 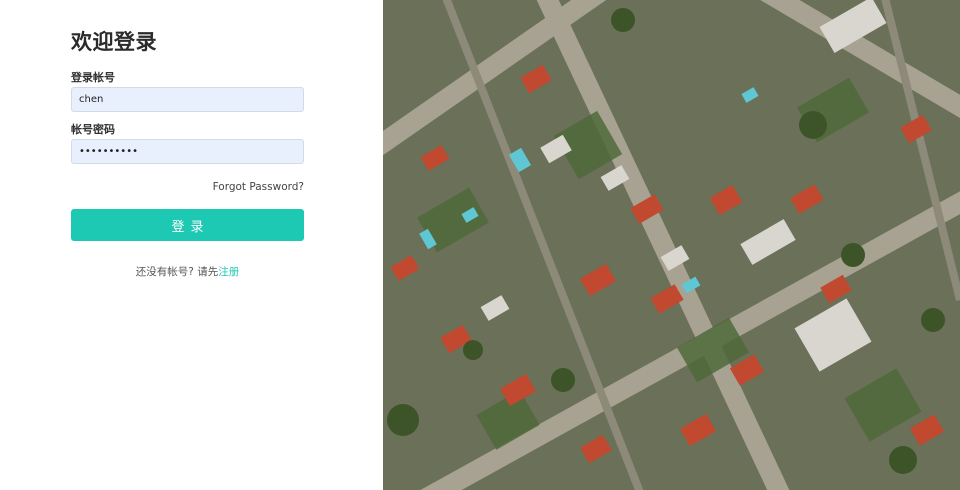 What do you see at coordinates (187, 99) in the screenshot?
I see `account-input` at bounding box center [187, 99].